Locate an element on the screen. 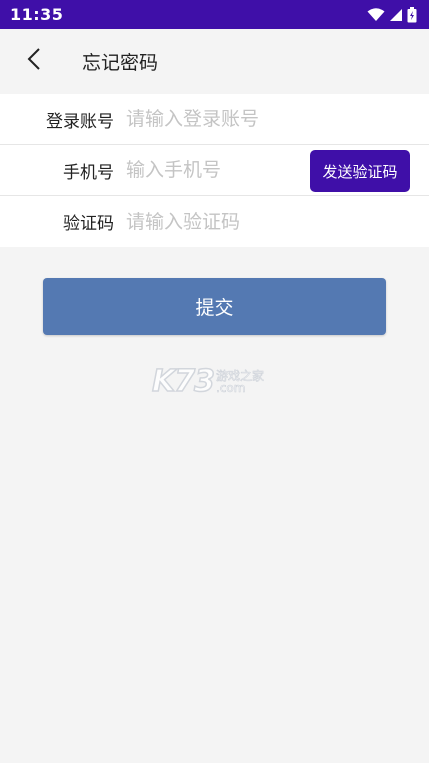 The image size is (429, 763). send-code-button: 发送验证码 is located at coordinates (360, 171).